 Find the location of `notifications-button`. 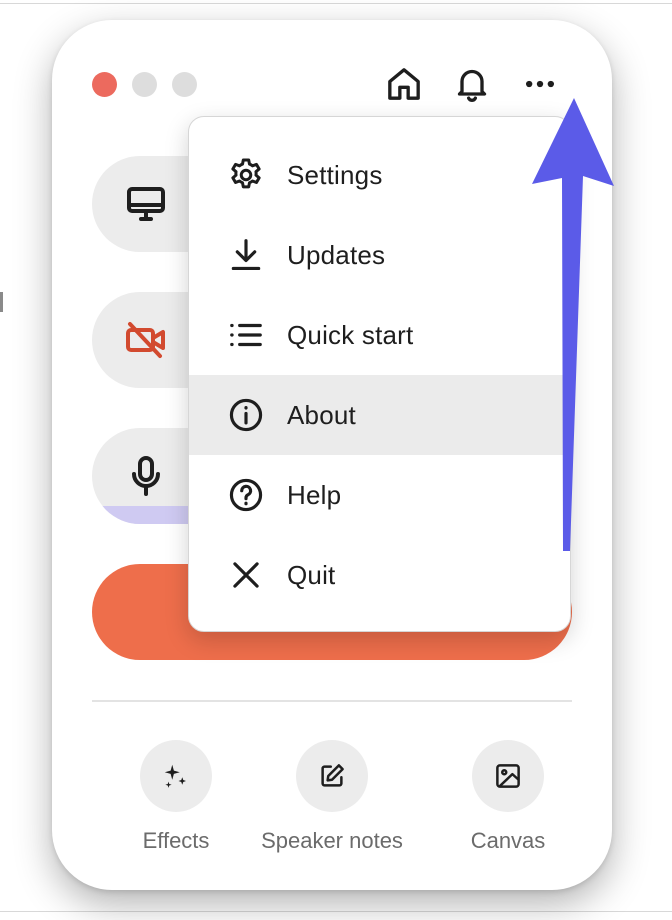

notifications-button is located at coordinates (472, 84).